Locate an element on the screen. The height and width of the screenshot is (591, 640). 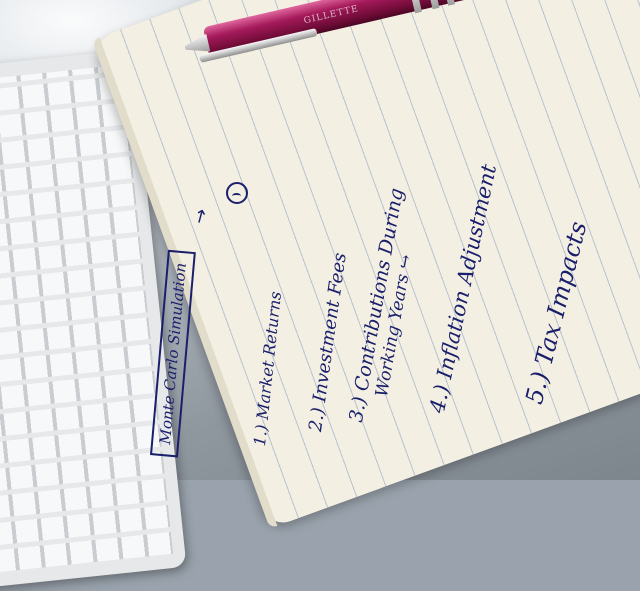
note-item-4-text: Inflation Adjustment is located at coordinates (467, 271).